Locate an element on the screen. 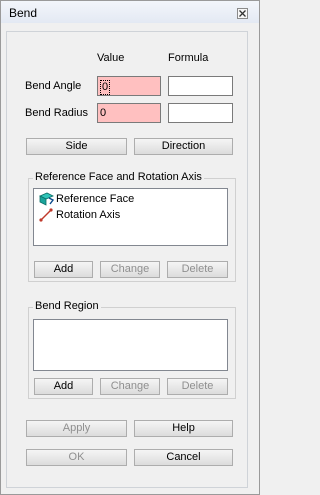 Image resolution: width=320 pixels, height=495 pixels. reference-change-button: Change is located at coordinates (130, 269).